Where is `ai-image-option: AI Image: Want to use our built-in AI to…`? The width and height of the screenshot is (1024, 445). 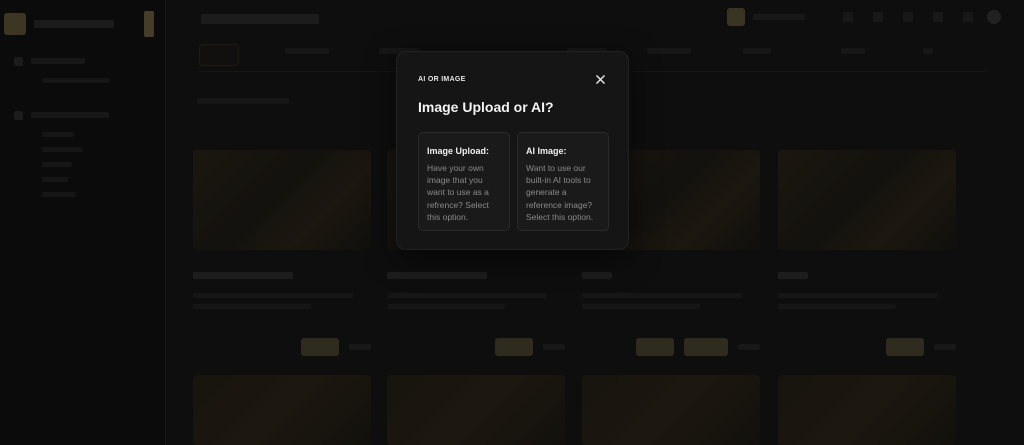 ai-image-option: AI Image: Want to use our built-in AI to… is located at coordinates (563, 181).